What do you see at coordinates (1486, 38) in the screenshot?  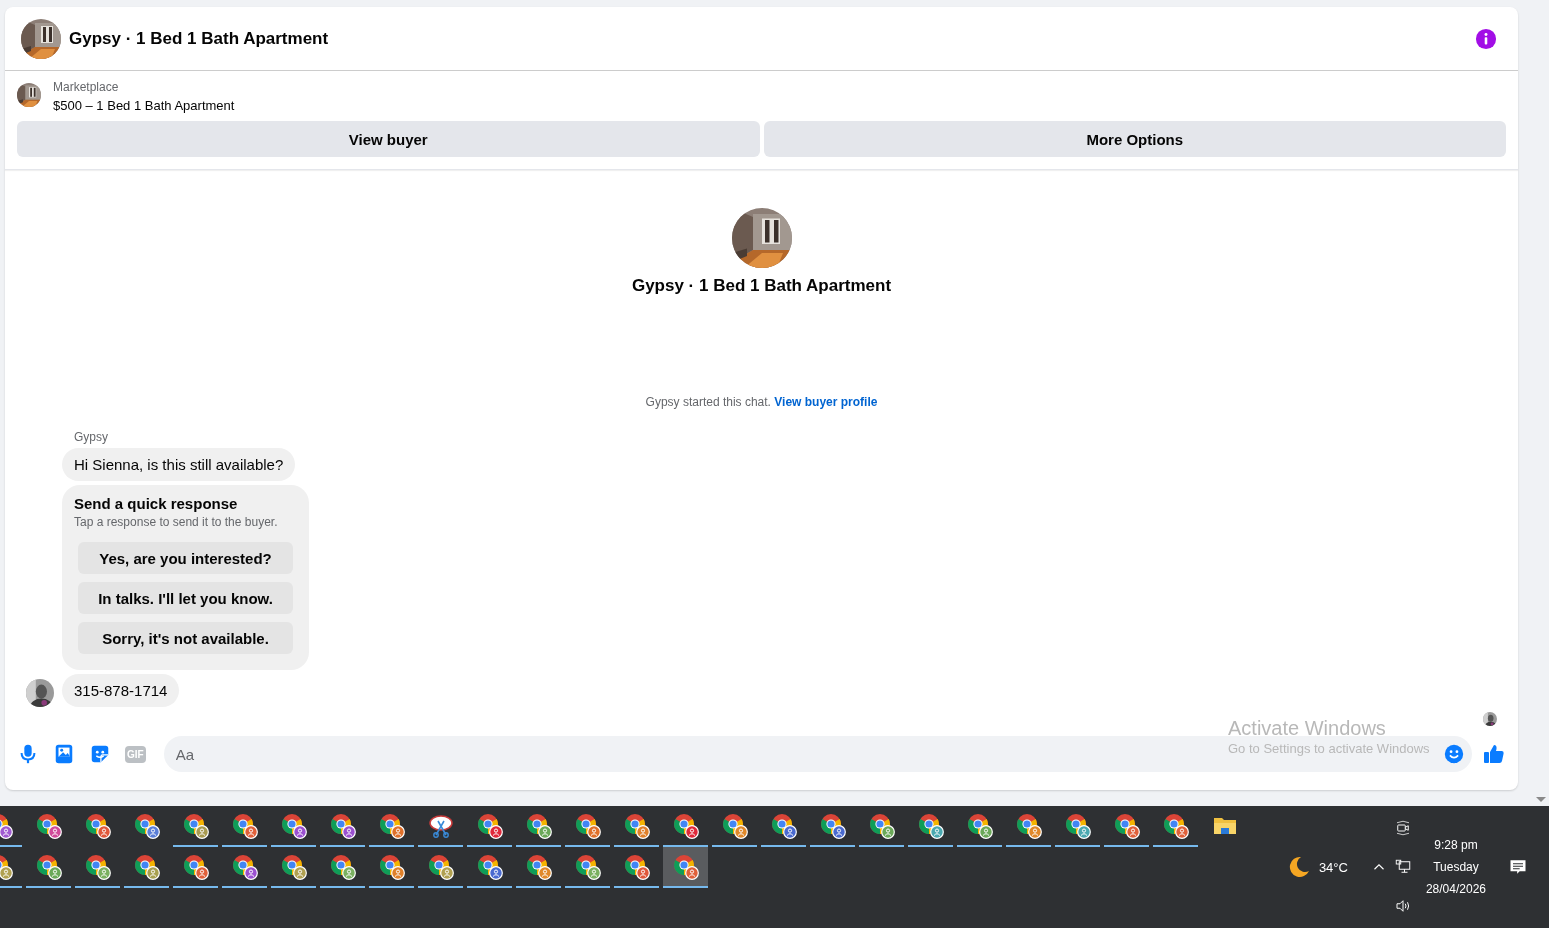 I see `info-icon` at bounding box center [1486, 38].